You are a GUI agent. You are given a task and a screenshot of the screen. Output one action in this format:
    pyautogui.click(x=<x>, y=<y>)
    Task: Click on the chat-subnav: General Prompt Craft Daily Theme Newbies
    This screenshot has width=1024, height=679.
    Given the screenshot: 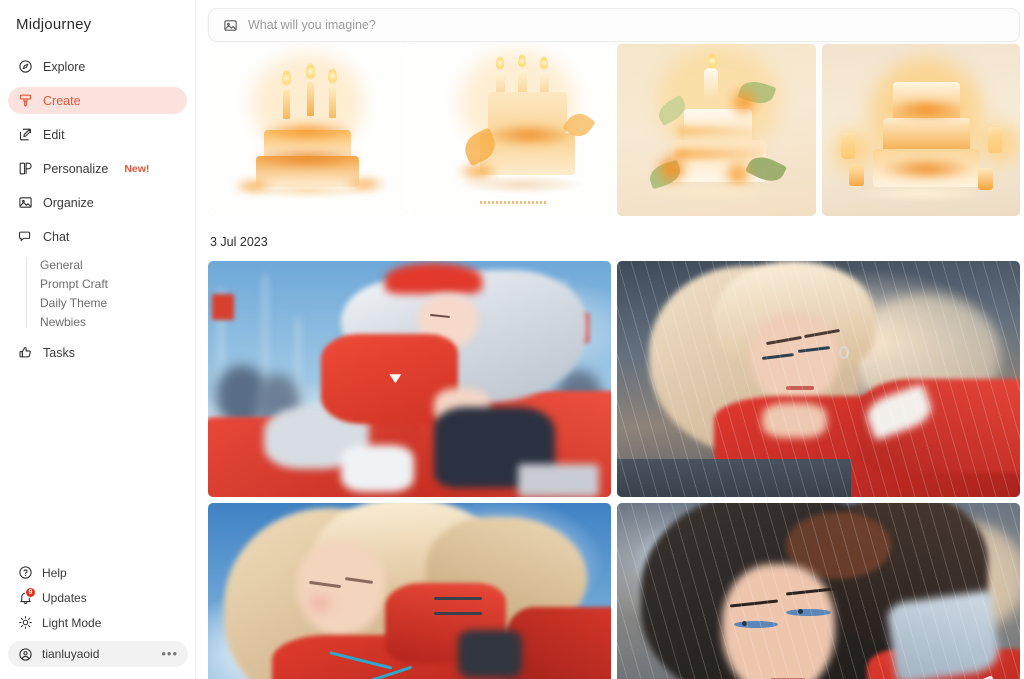 What is the action you would take?
    pyautogui.click(x=97, y=293)
    